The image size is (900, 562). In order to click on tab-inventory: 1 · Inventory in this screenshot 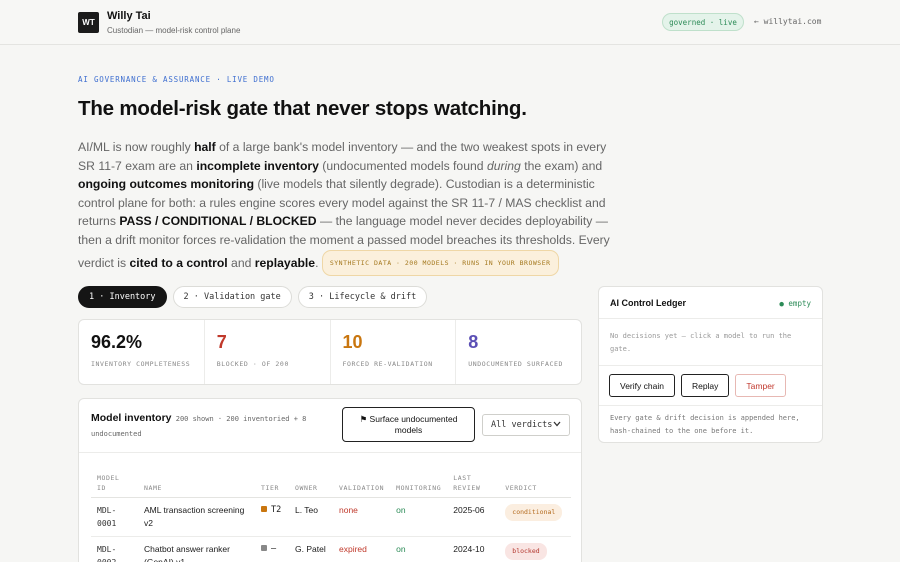, I will do `click(122, 297)`.